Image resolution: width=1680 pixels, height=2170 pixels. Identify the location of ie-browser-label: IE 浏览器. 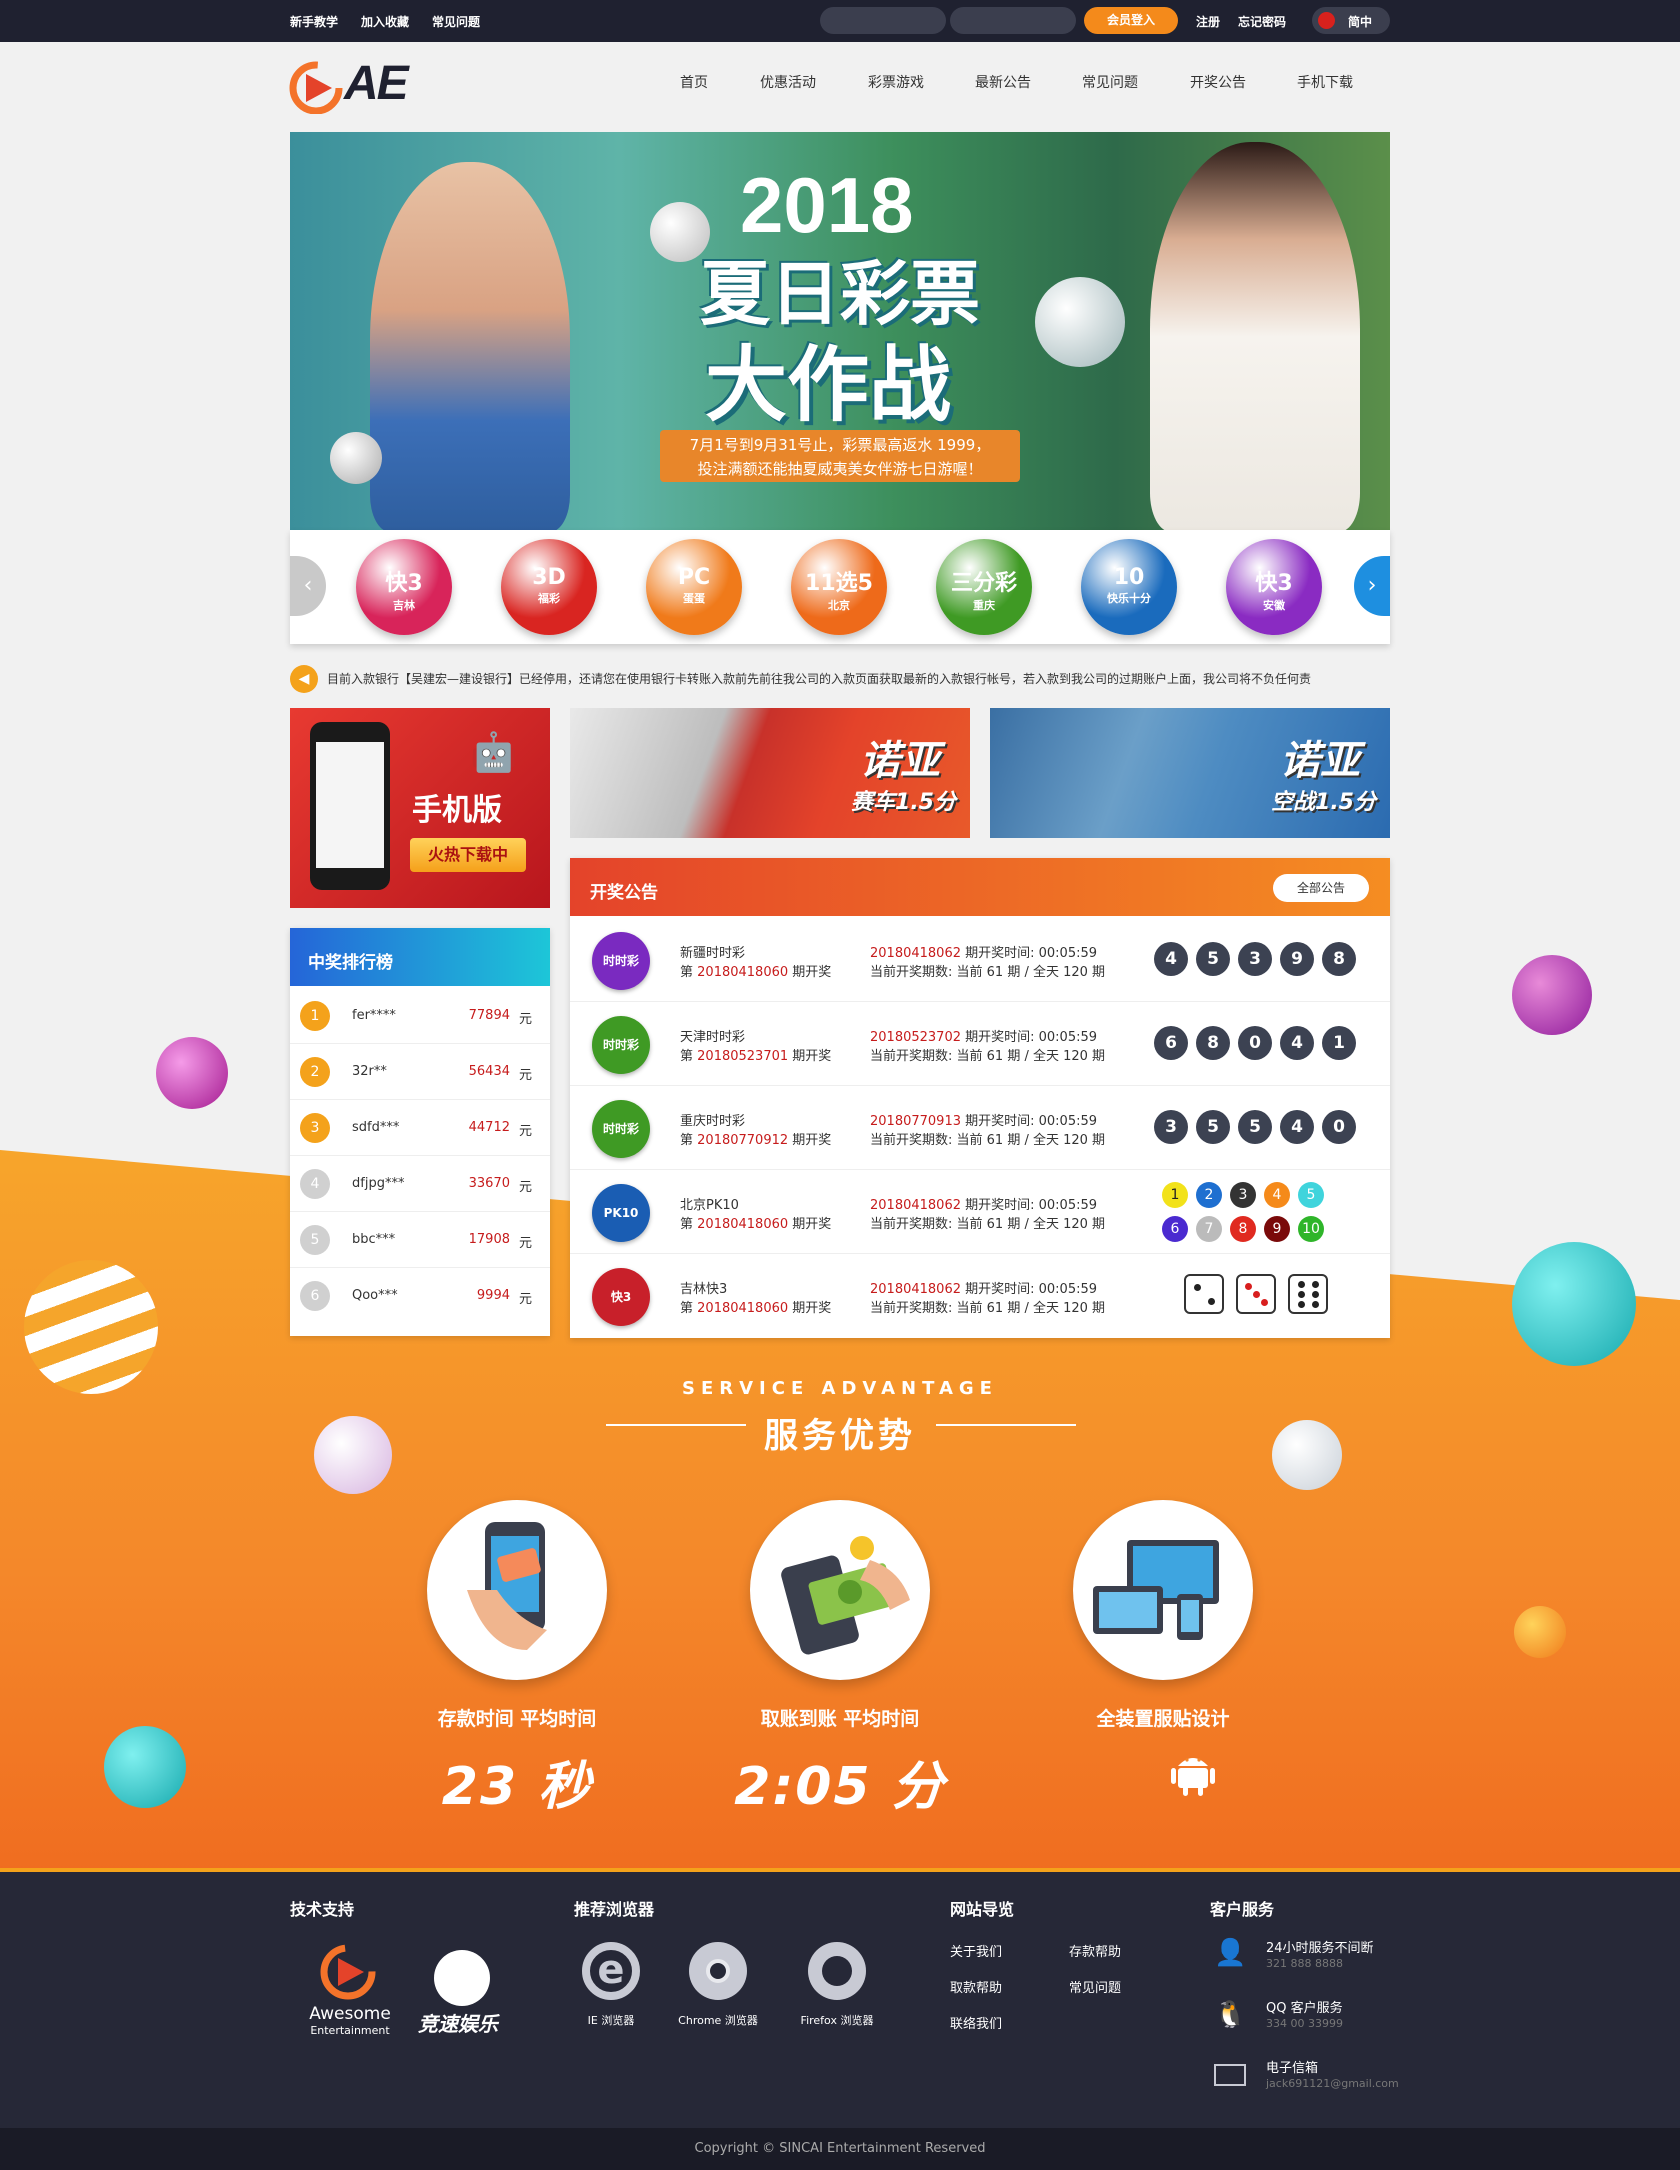
(611, 2020).